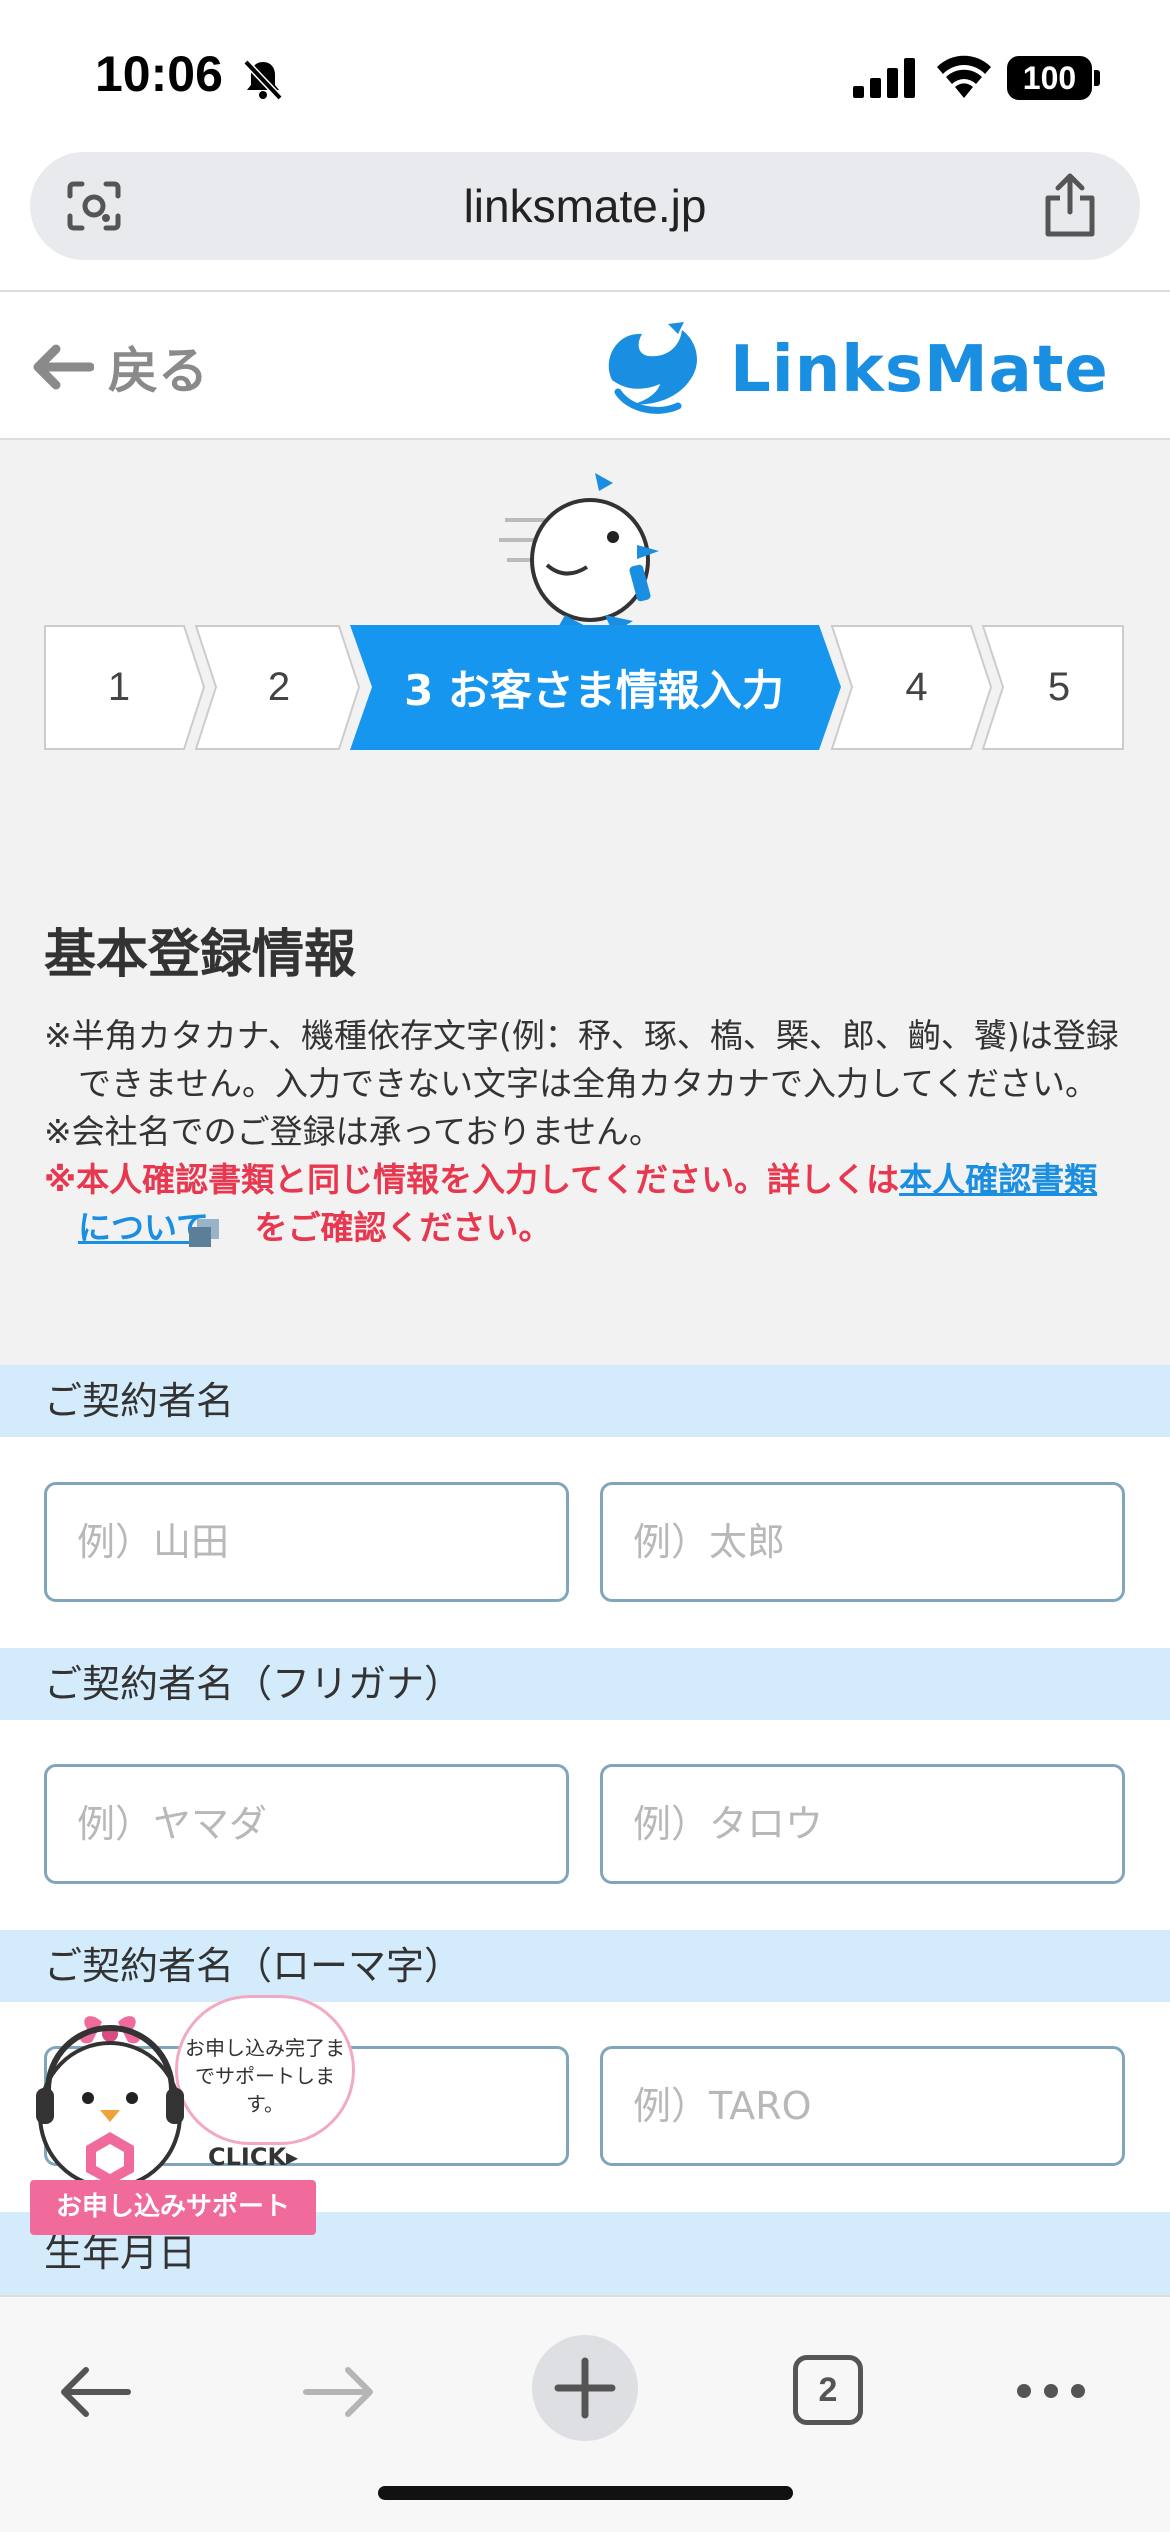 The image size is (1170, 2532). I want to click on first-name-input: 例）太郎, so click(862, 1542).